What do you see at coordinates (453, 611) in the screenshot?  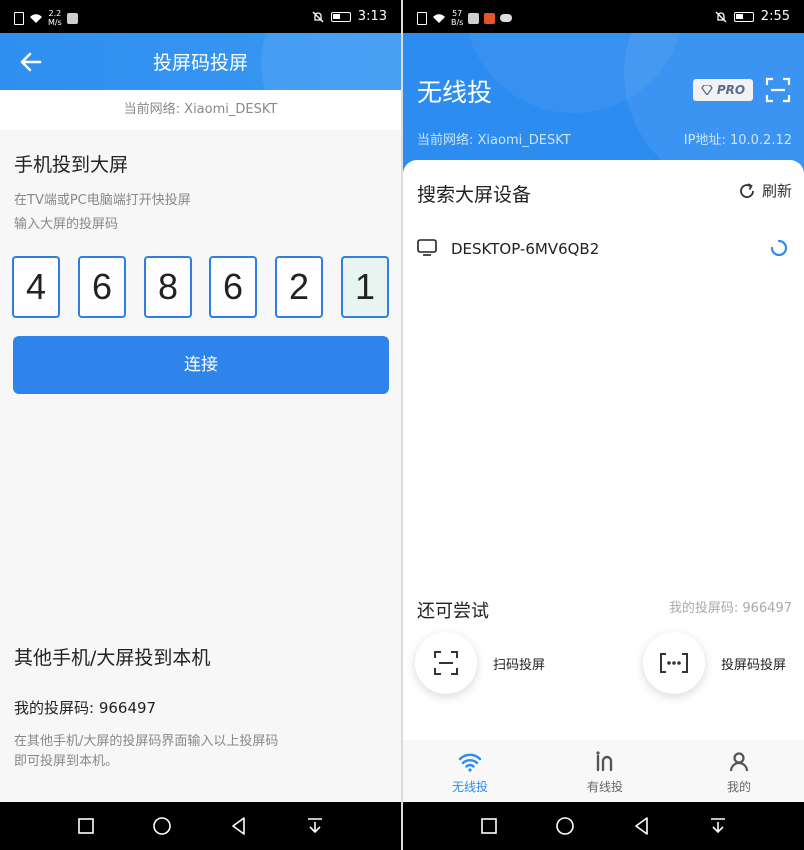 I see `try-more-title: 还可尝试` at bounding box center [453, 611].